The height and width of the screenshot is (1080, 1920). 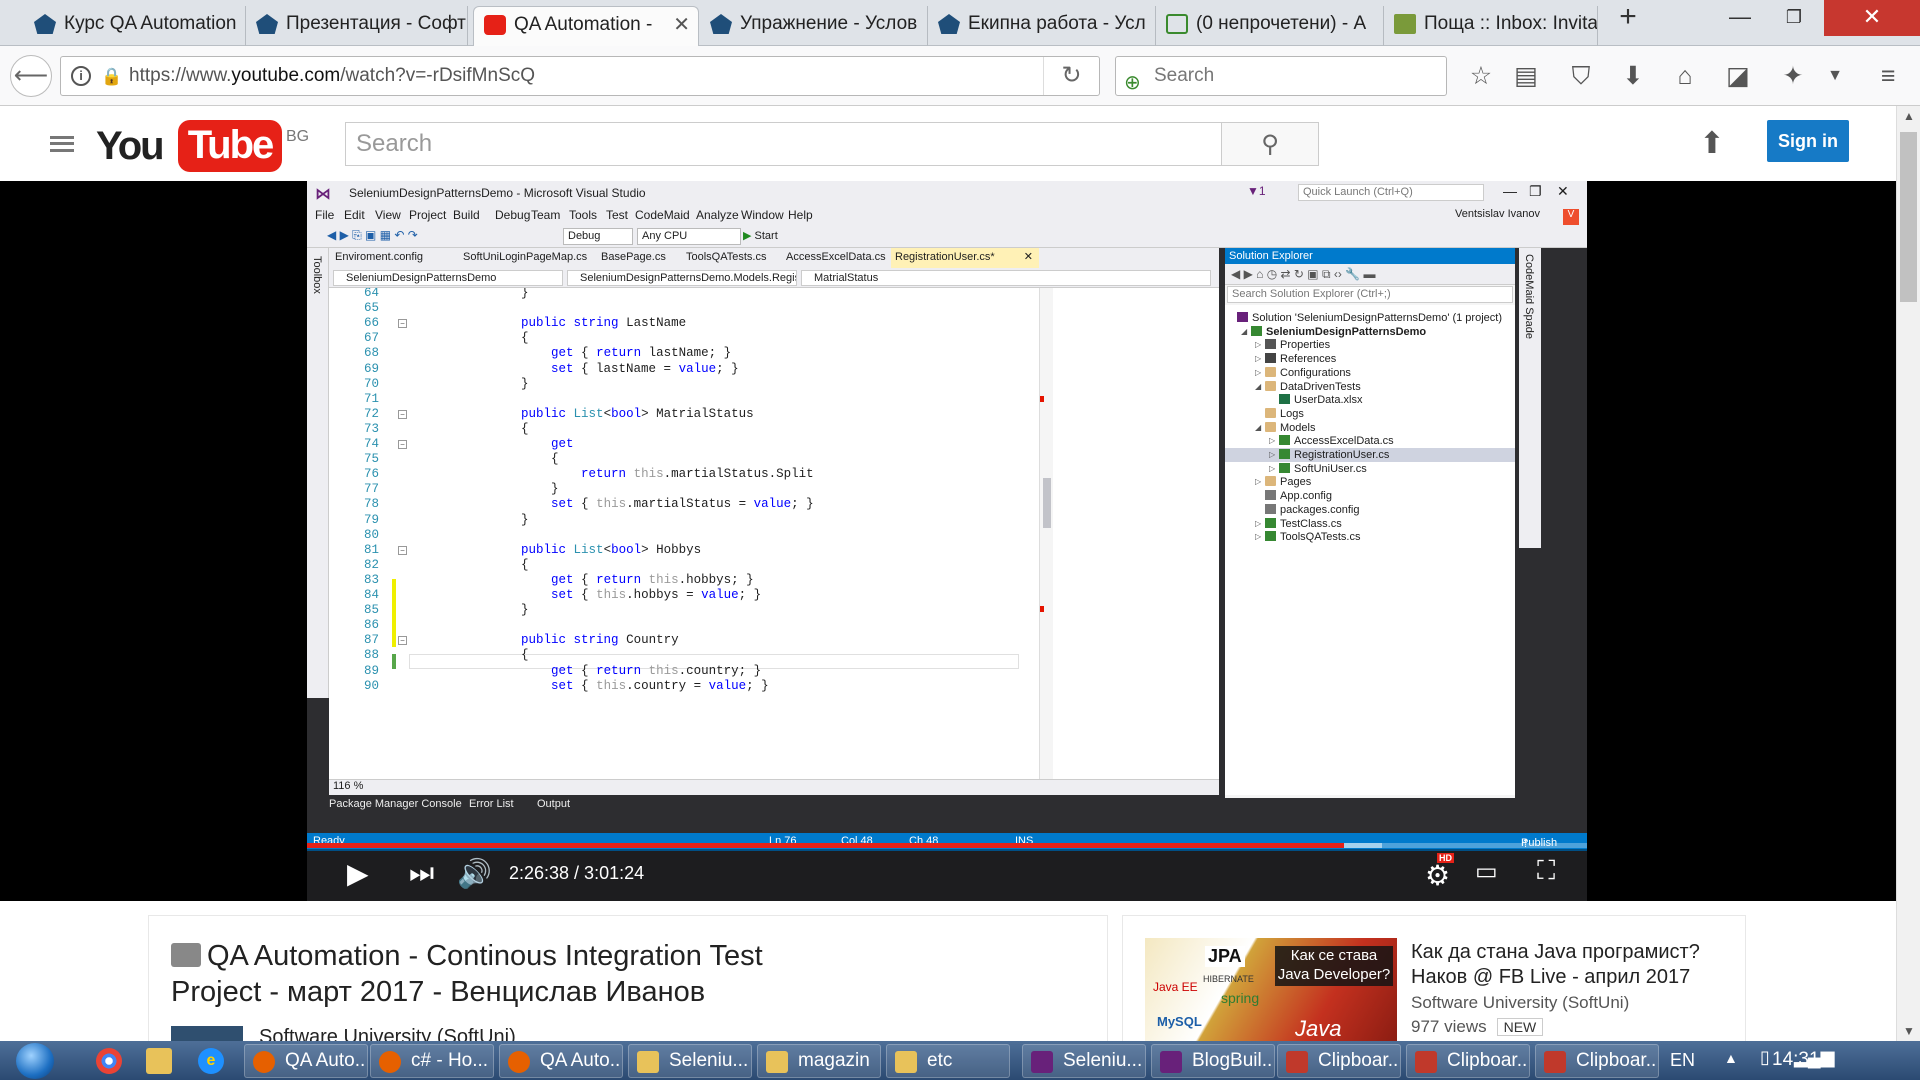 What do you see at coordinates (1808, 141) in the screenshot?
I see `sign-in-button: Sign in` at bounding box center [1808, 141].